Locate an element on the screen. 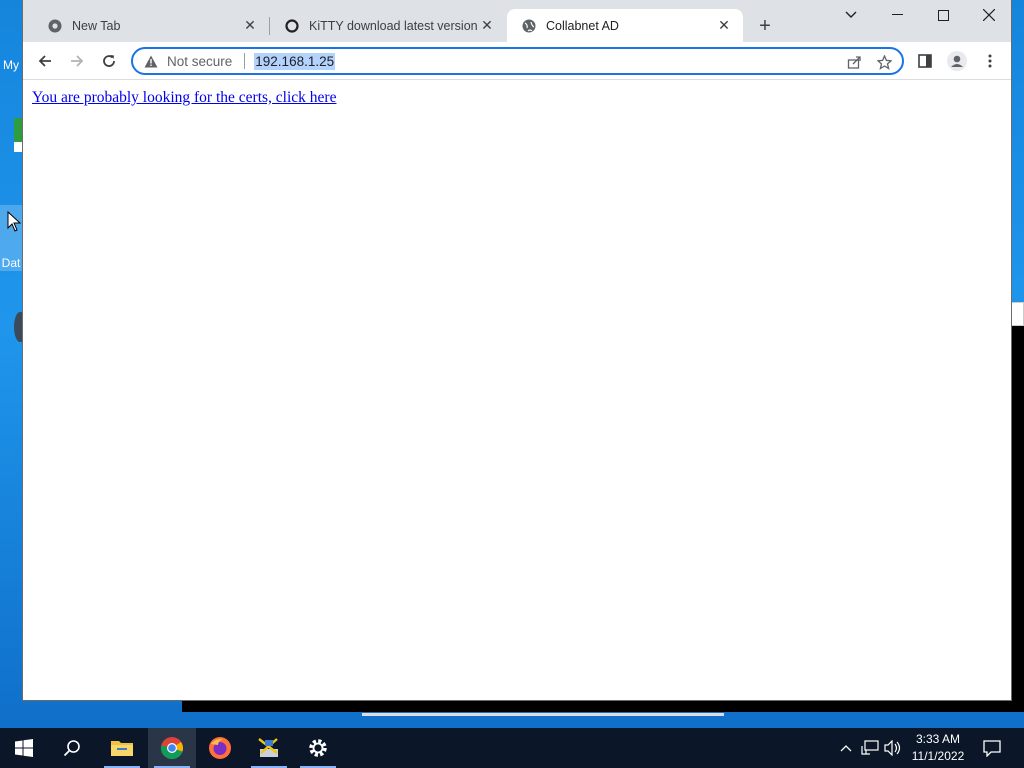  reload-button is located at coordinates (109, 61).